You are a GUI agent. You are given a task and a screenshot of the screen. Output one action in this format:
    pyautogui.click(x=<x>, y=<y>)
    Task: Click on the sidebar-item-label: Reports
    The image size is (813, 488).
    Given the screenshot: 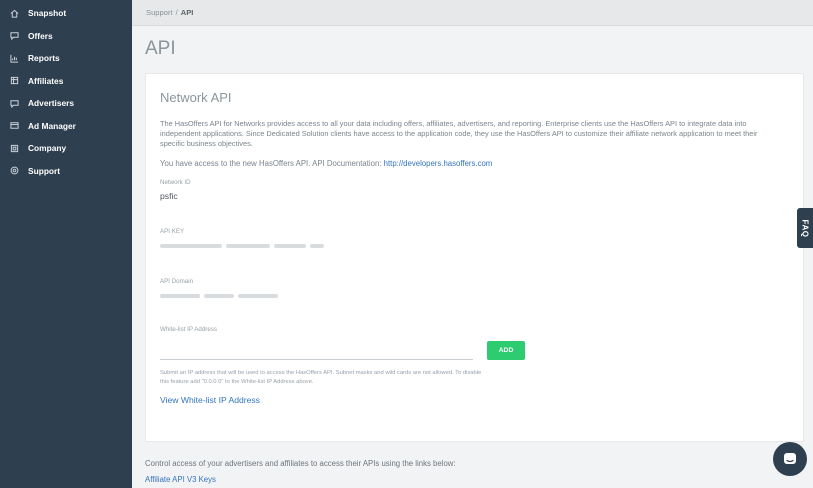 What is the action you would take?
    pyautogui.click(x=44, y=58)
    